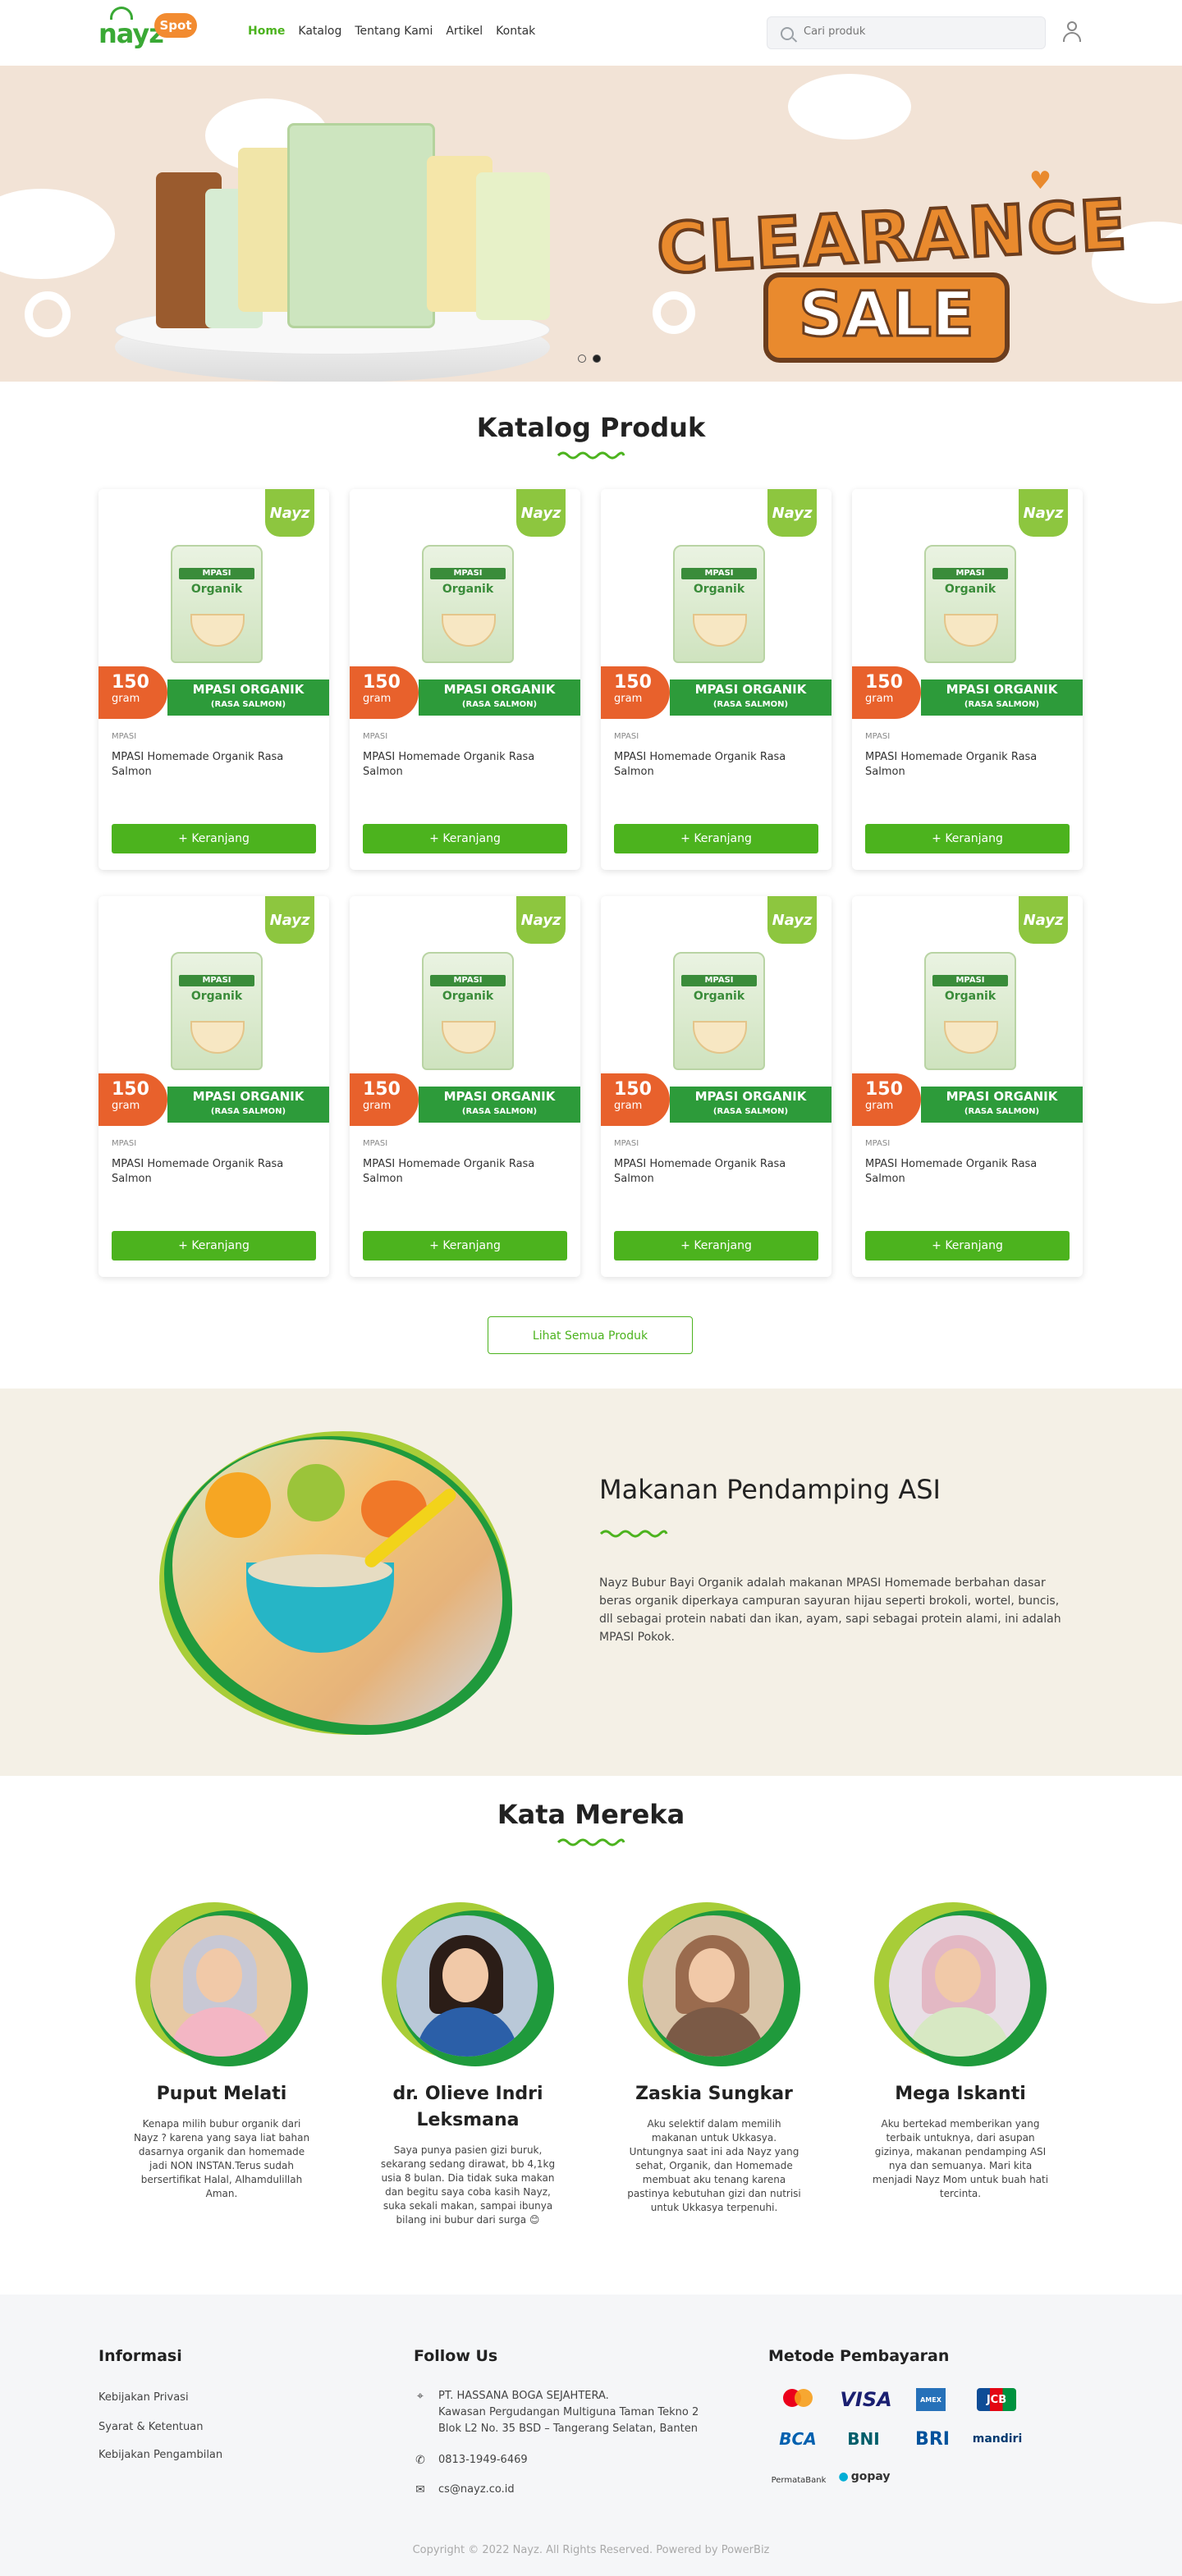  Describe the element at coordinates (468, 1984) in the screenshot. I see `avatar` at that location.